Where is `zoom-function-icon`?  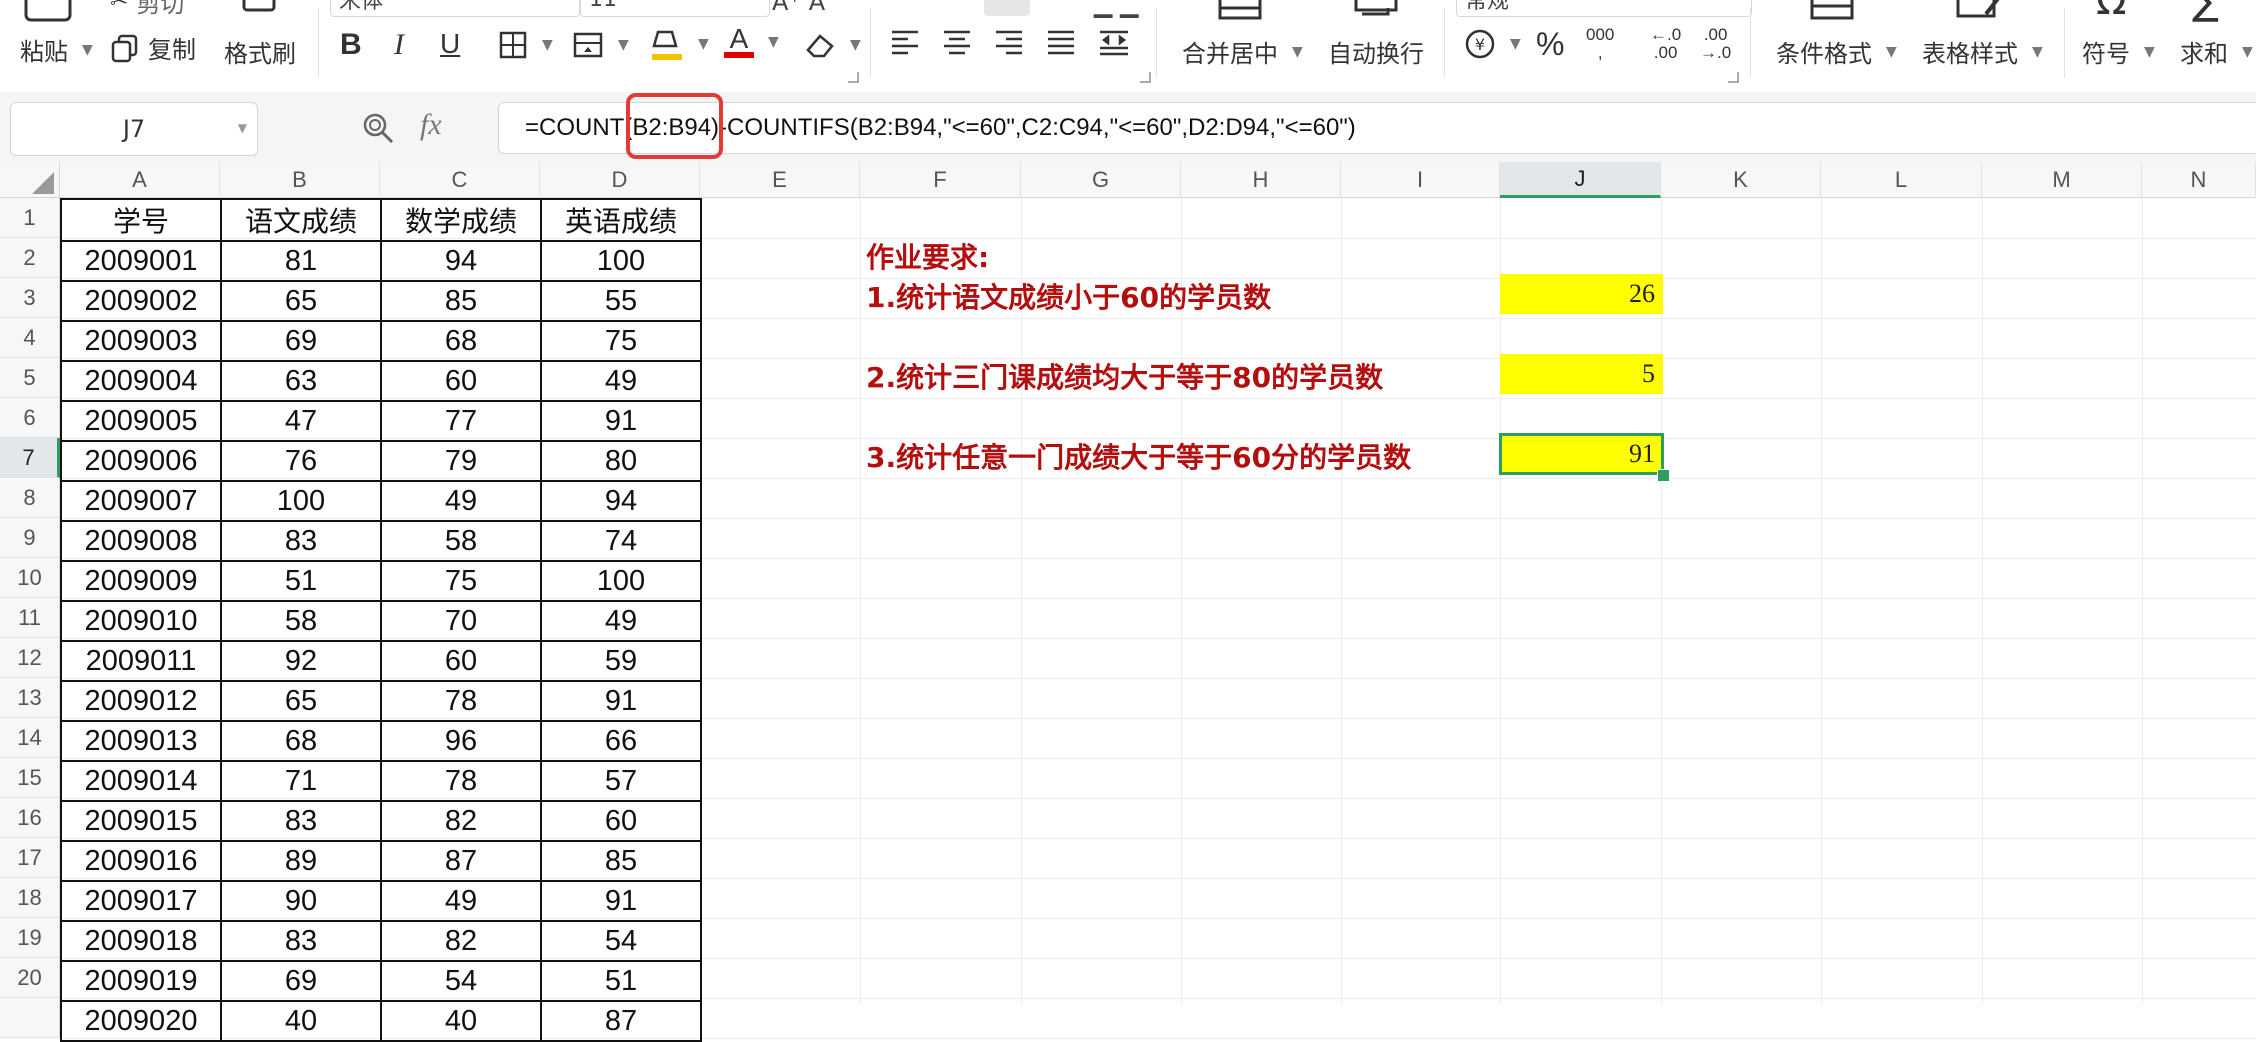
zoom-function-icon is located at coordinates (378, 130).